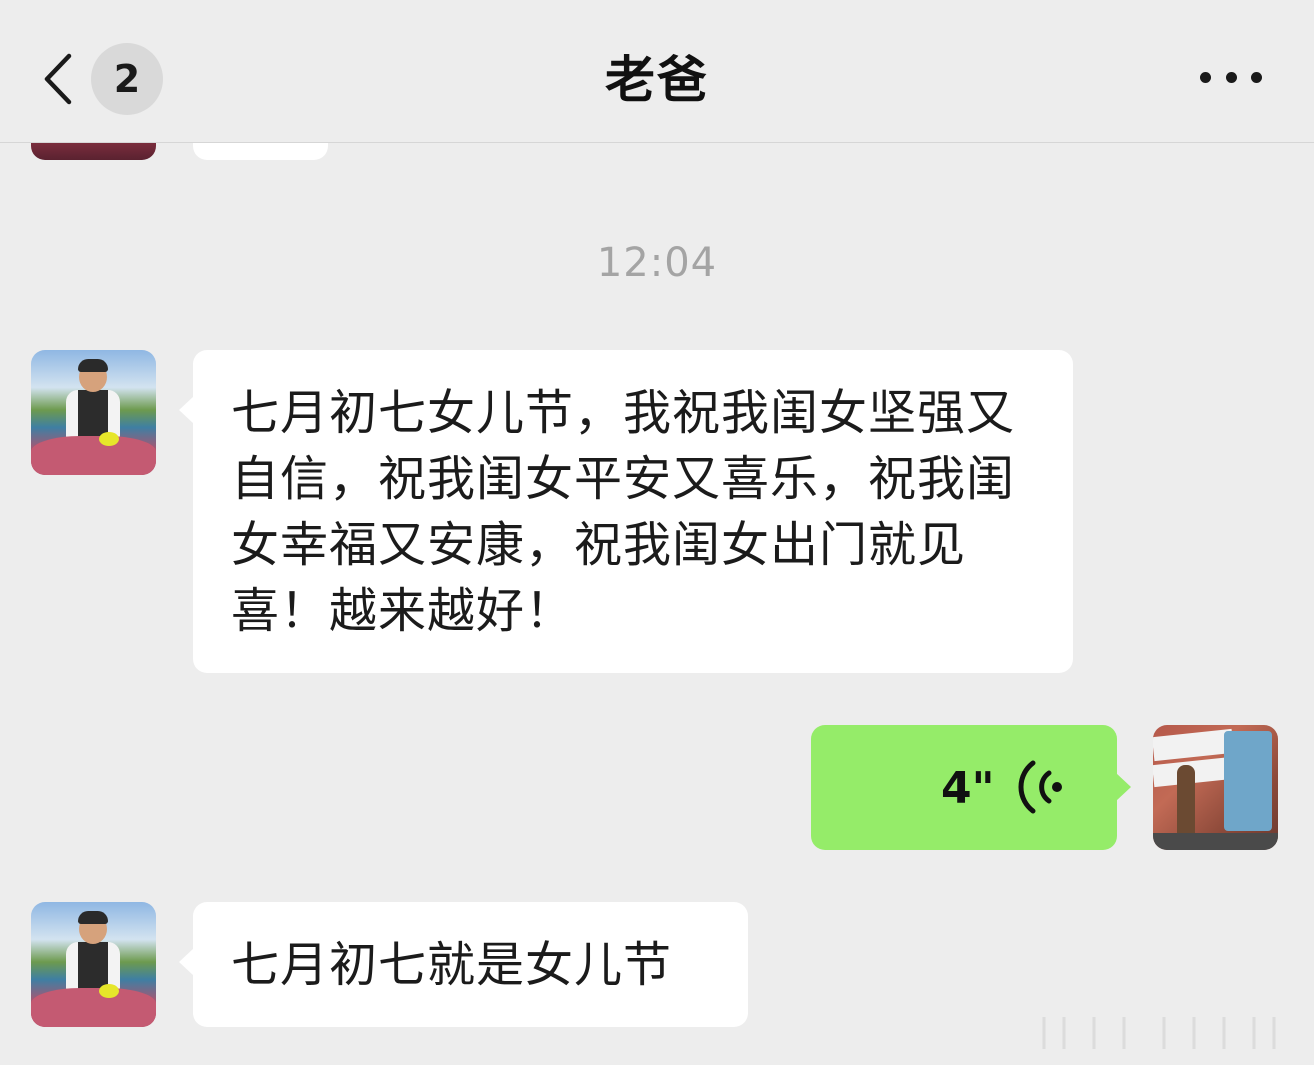 The height and width of the screenshot is (1065, 1314). I want to click on ellipsis-icon, so click(1205, 77).